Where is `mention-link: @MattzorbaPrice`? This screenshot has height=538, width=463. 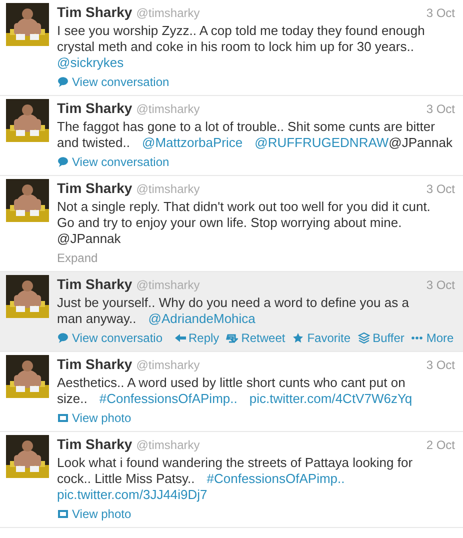
mention-link: @MattzorbaPrice is located at coordinates (192, 142).